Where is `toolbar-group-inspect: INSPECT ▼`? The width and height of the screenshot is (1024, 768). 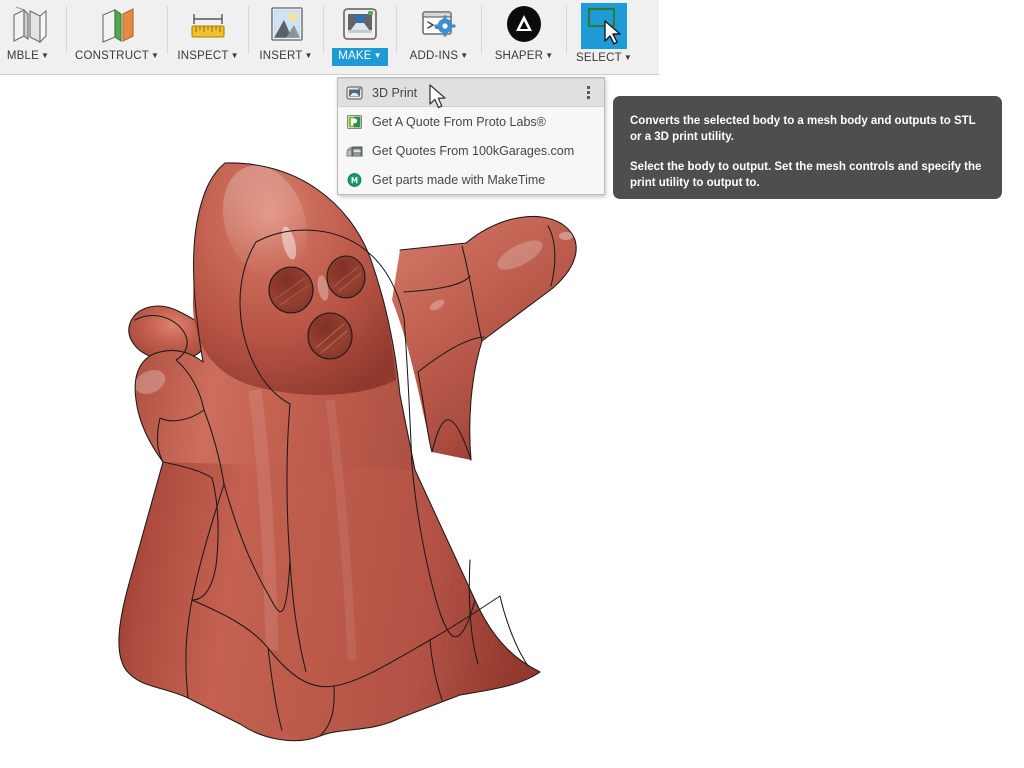
toolbar-group-inspect: INSPECT ▼ is located at coordinates (208, 37).